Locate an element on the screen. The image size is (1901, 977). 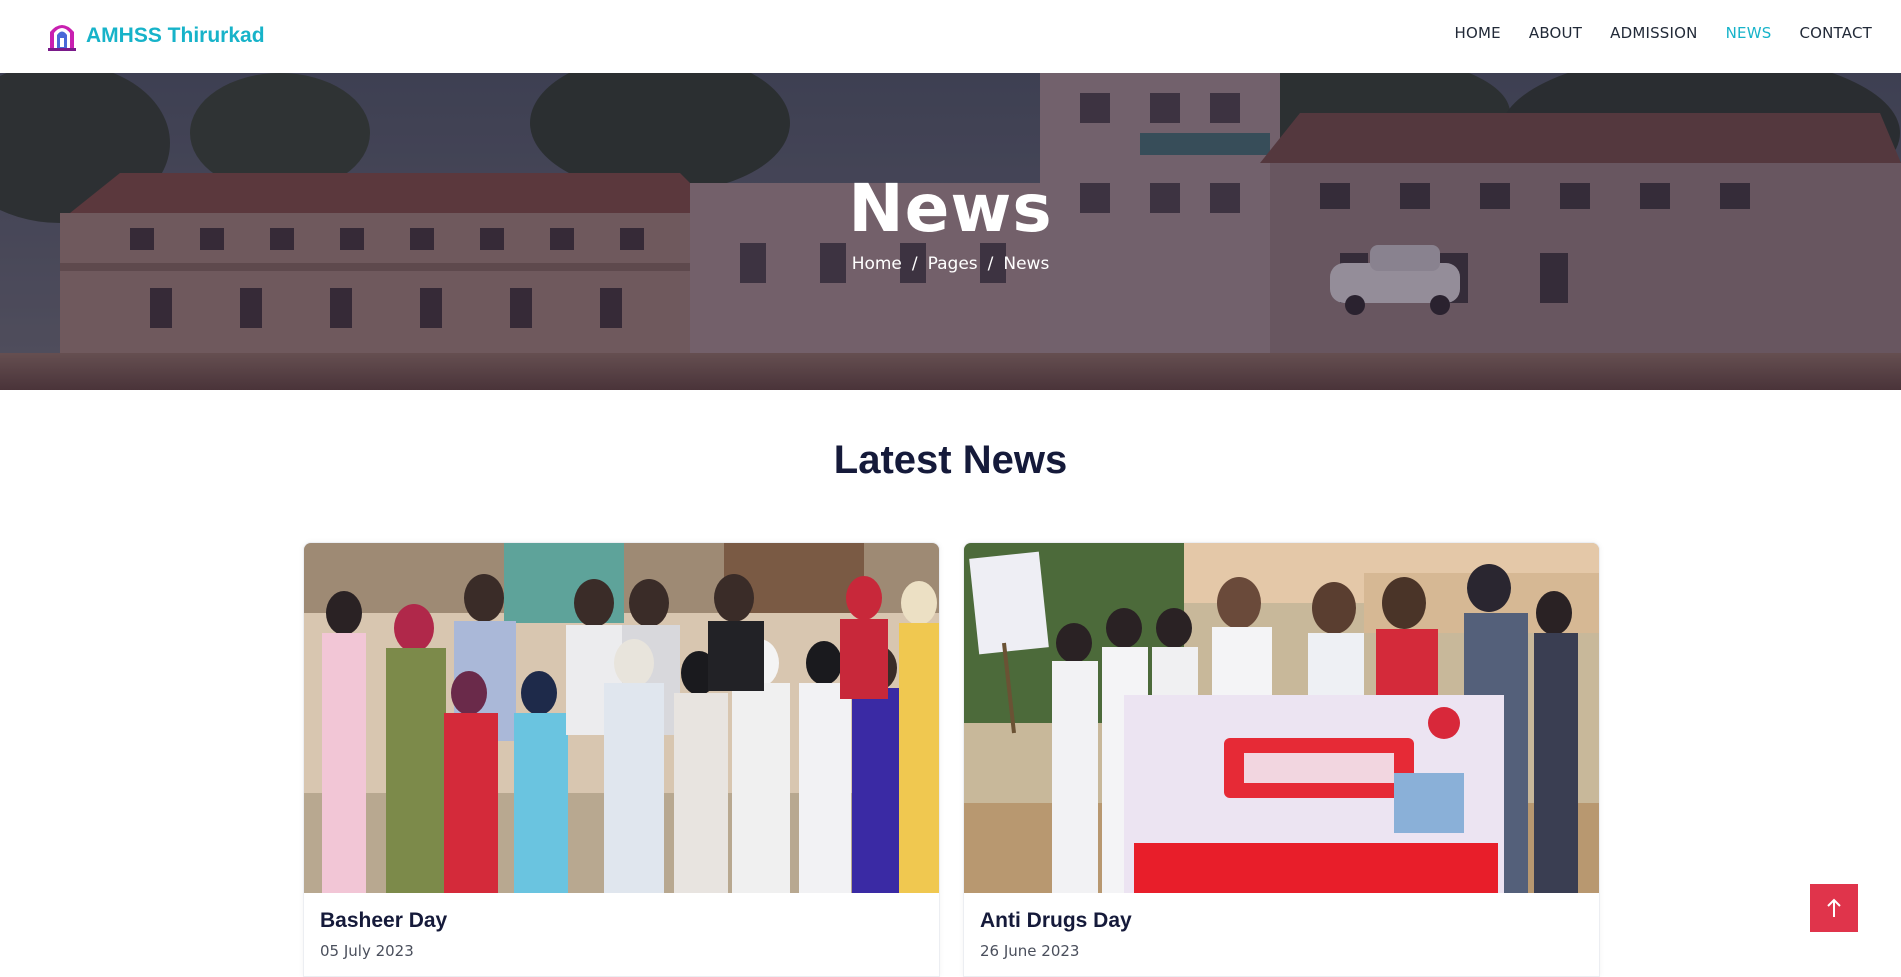
main-nav: HOME ABOUT ADMISSION NEWS CONTACT is located at coordinates (1649, 33).